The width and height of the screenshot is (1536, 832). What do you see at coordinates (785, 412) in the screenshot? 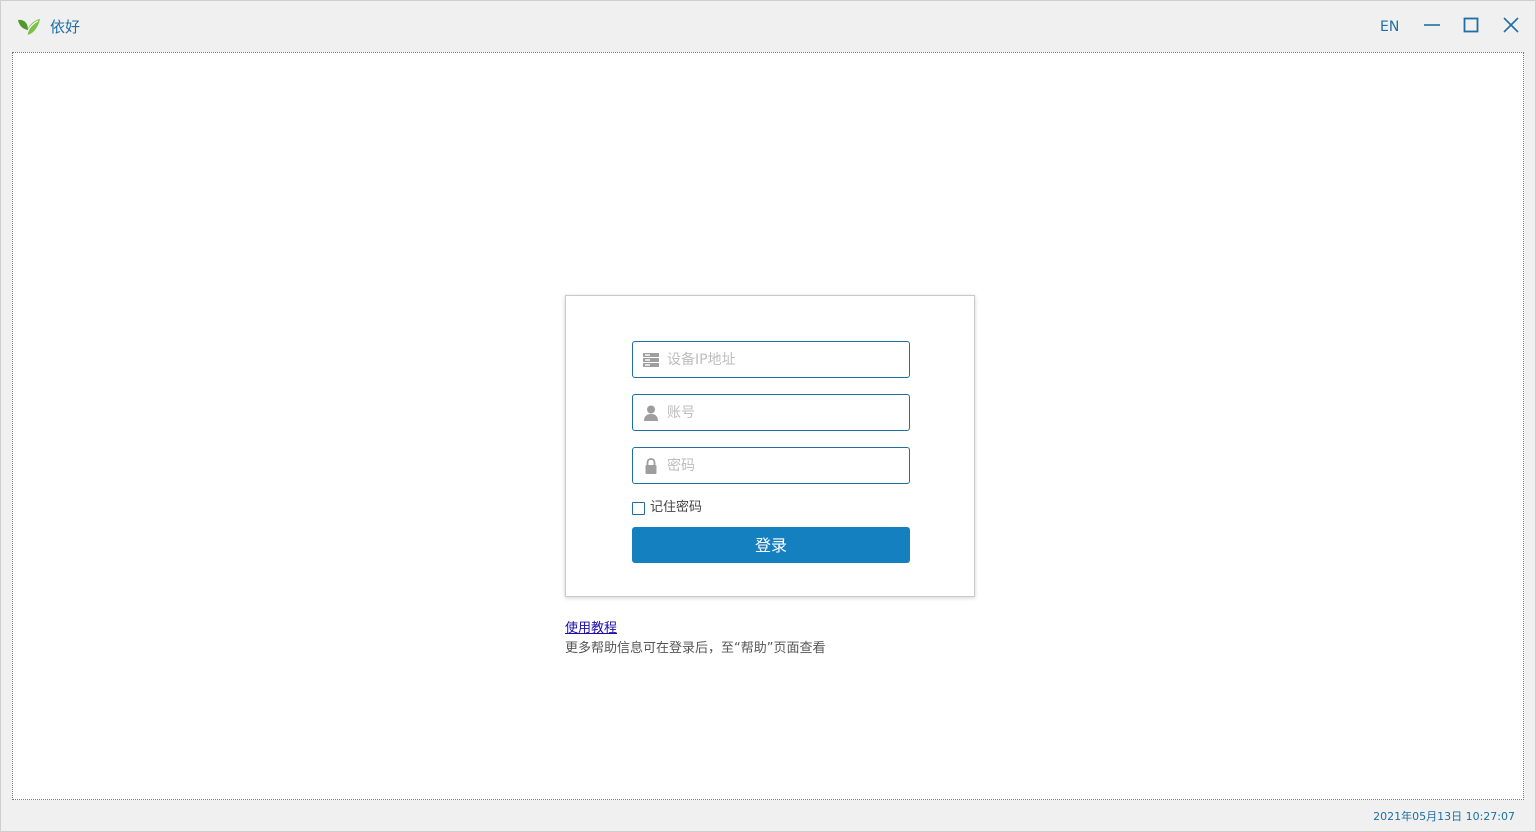
I see `account-input` at bounding box center [785, 412].